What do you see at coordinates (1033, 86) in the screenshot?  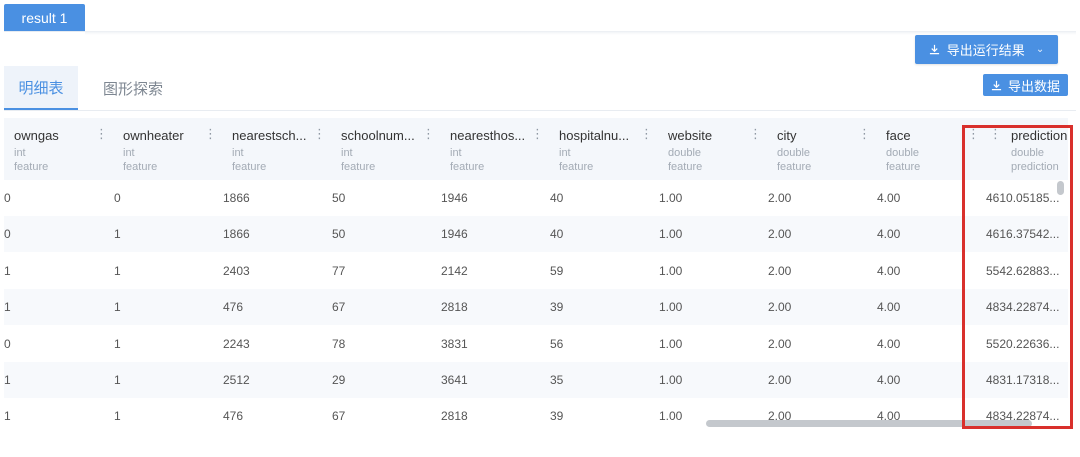 I see `export-data-label: 导出数据` at bounding box center [1033, 86].